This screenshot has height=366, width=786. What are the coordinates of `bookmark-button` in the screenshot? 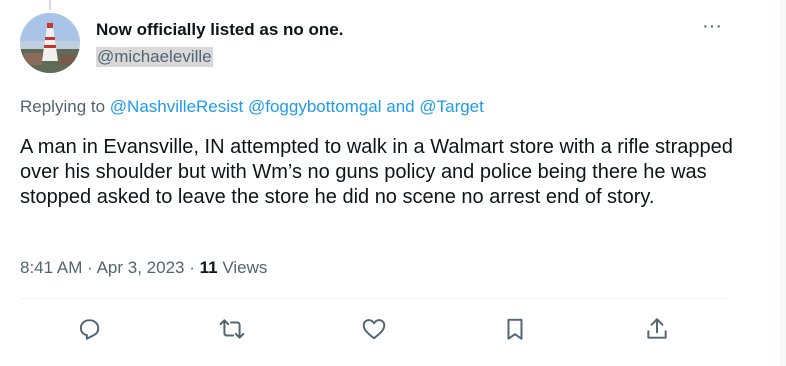 It's located at (515, 329).